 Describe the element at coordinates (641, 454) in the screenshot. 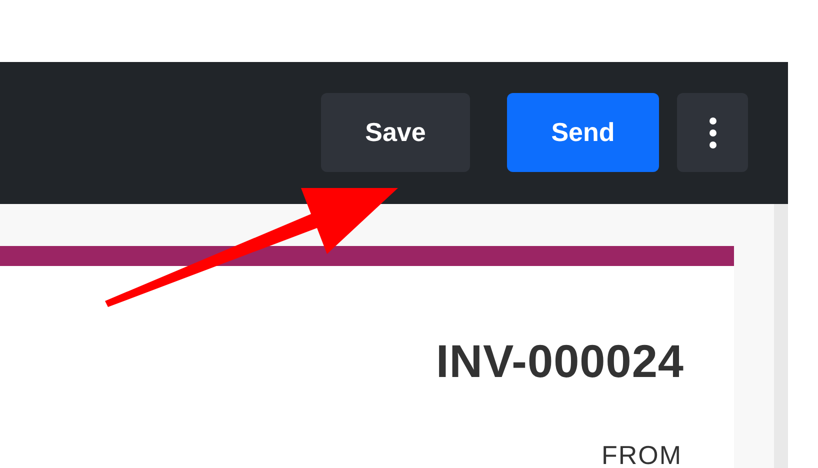

I see `from-label: FROM` at that location.